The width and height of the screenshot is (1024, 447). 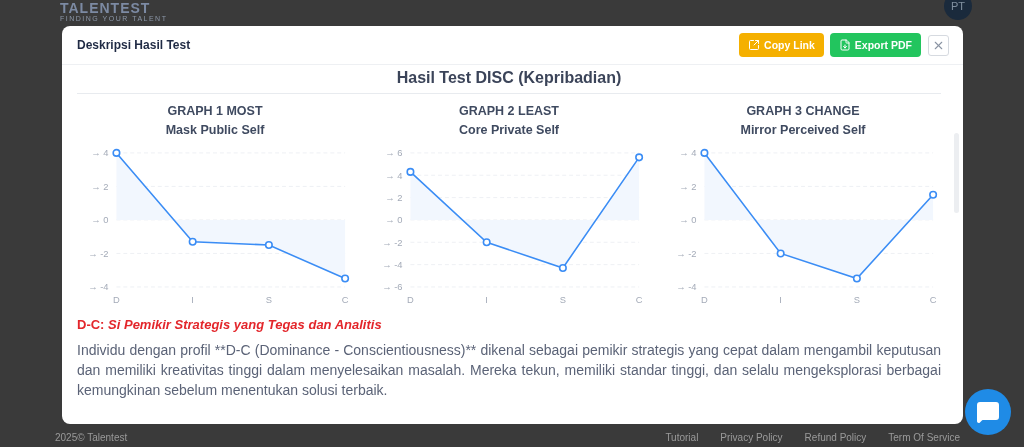 What do you see at coordinates (508, 130) in the screenshot?
I see `graph-subtitle: Core Private Self` at bounding box center [508, 130].